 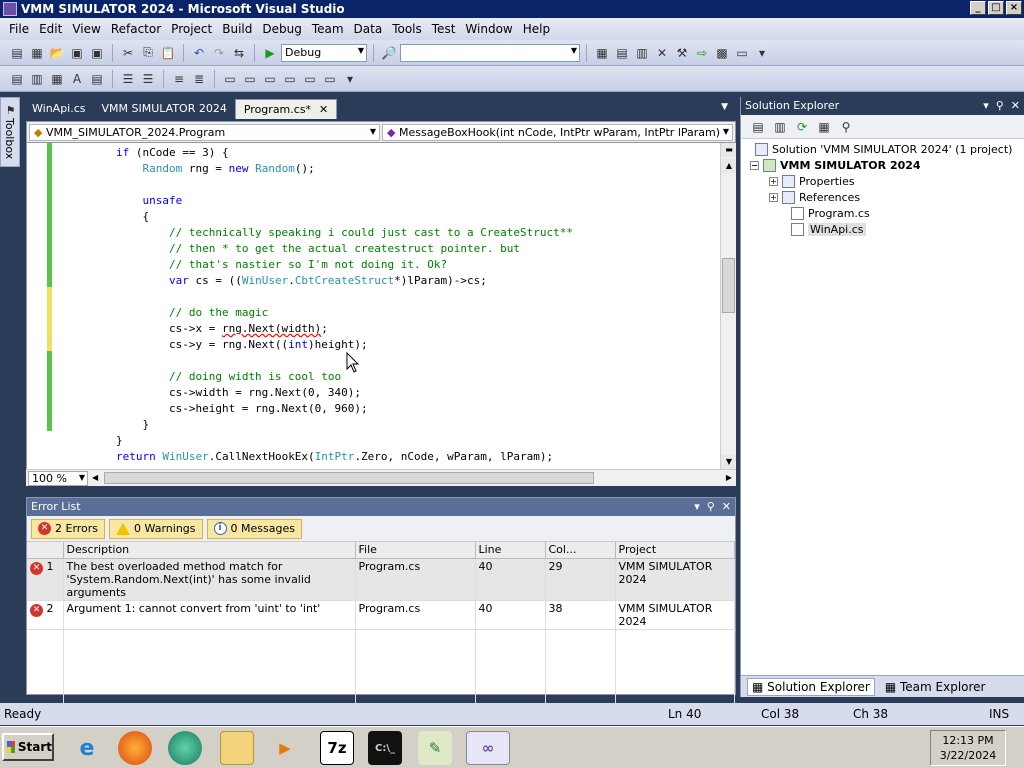 What do you see at coordinates (324, 52) in the screenshot?
I see `configuration-combo: Debug ▼` at bounding box center [324, 52].